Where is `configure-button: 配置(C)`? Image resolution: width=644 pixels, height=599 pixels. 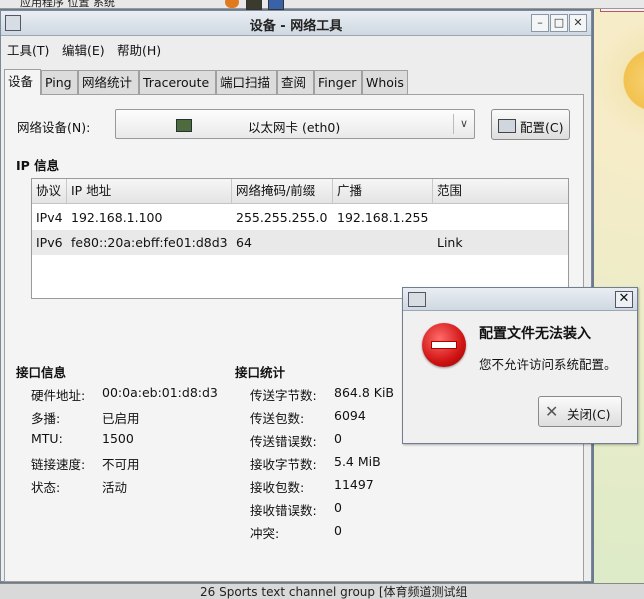
configure-button: 配置(C) is located at coordinates (530, 124).